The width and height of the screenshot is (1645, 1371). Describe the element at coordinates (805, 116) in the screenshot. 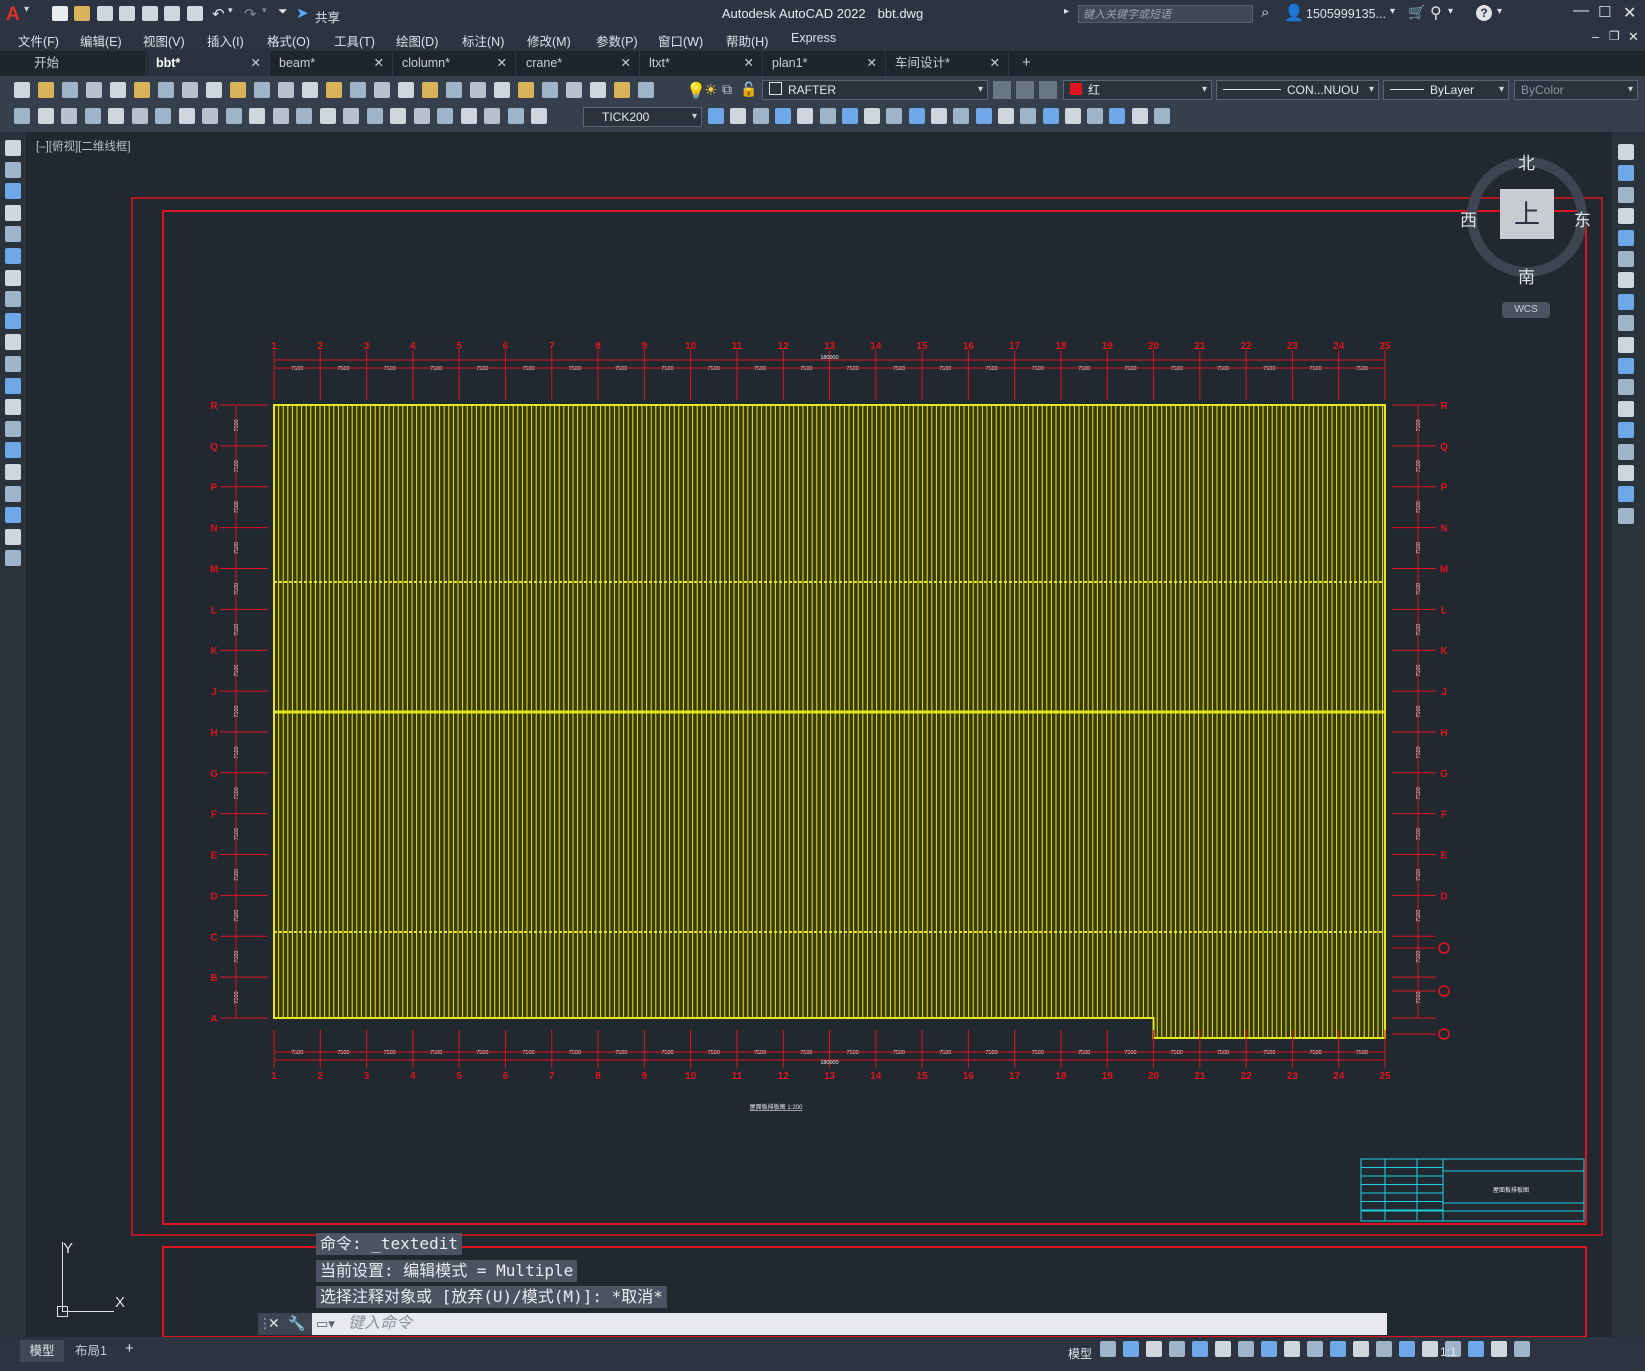

I see `revolve-icon` at that location.